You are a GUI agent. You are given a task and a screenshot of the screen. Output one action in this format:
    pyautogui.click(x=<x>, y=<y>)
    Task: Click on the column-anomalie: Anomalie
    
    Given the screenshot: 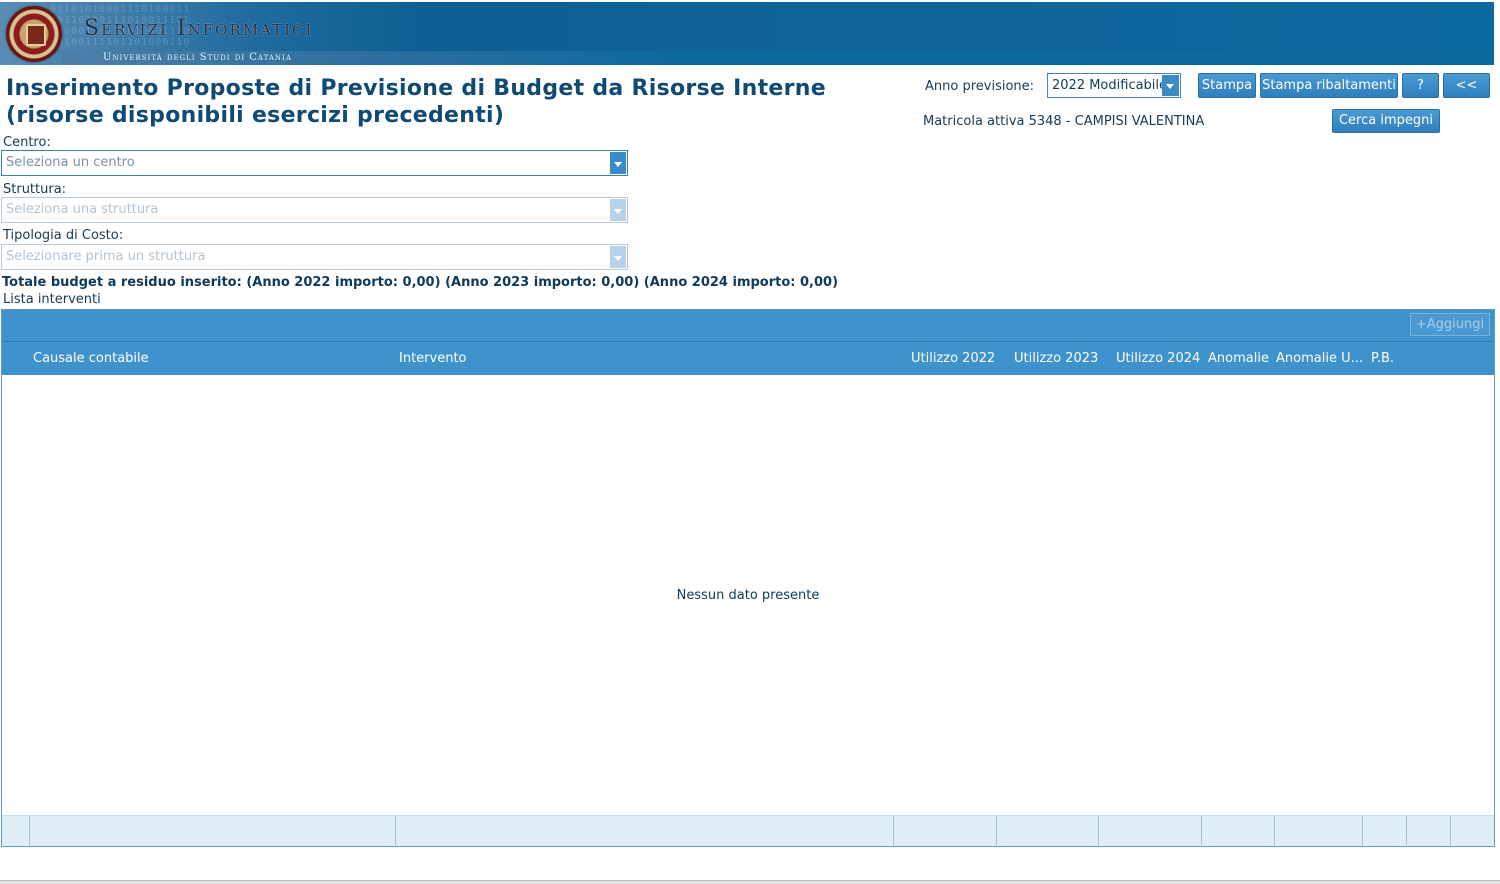 What is the action you would take?
    pyautogui.click(x=1238, y=358)
    